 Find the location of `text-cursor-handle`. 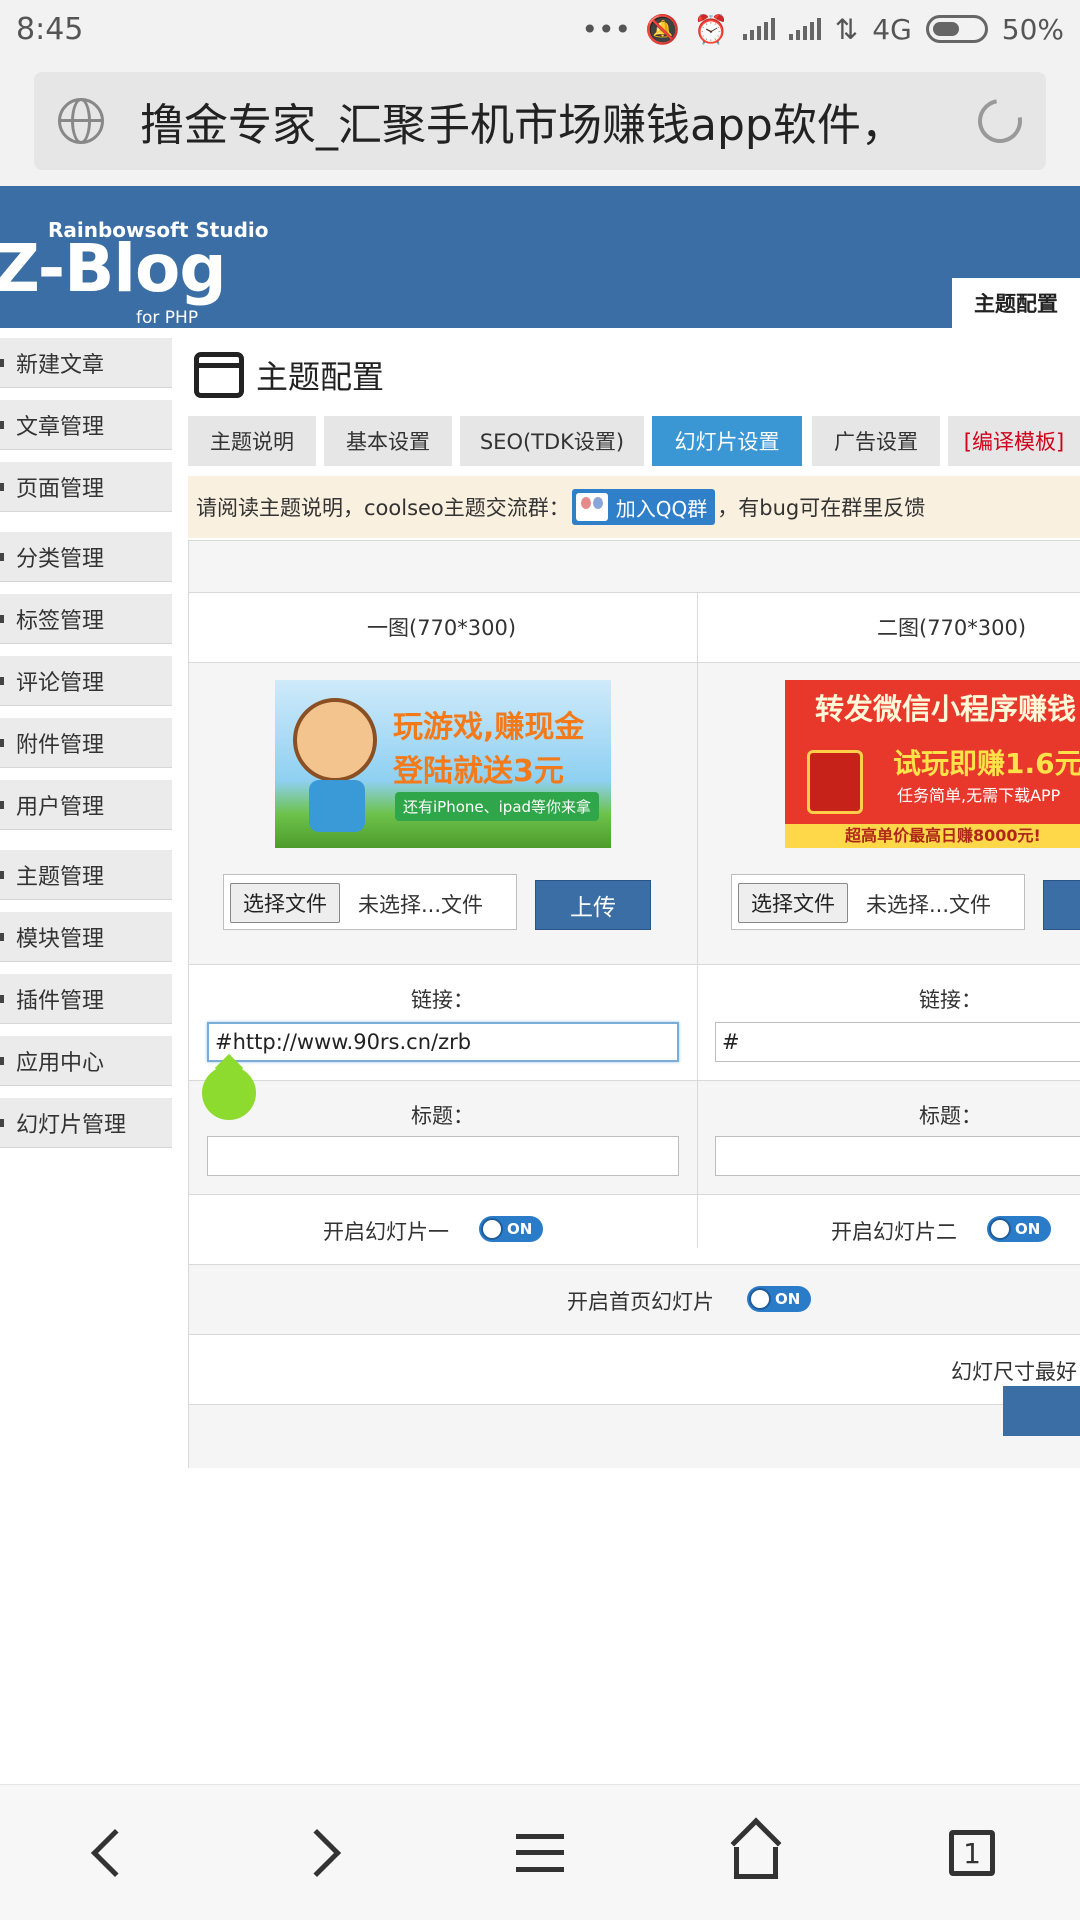

text-cursor-handle is located at coordinates (230, 1089).